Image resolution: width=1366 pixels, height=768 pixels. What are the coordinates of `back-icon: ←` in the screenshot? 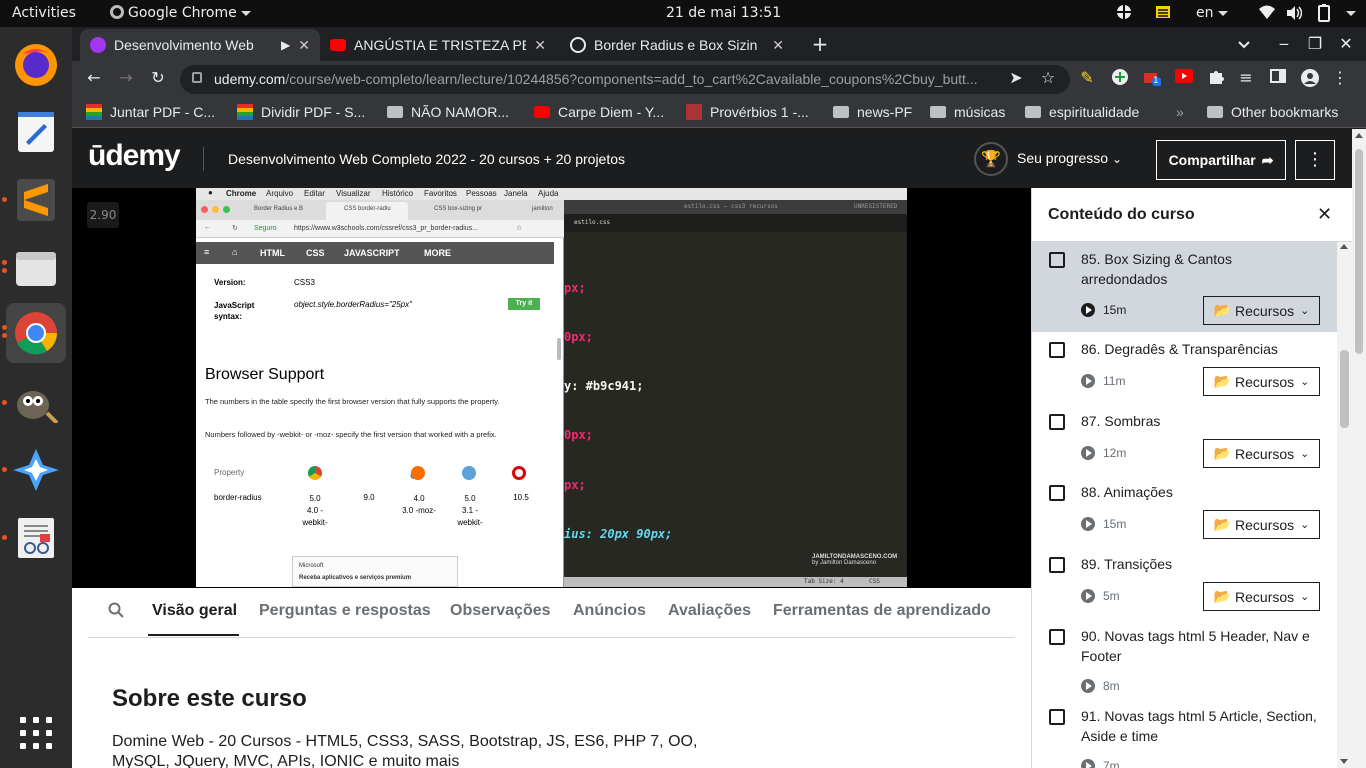 It's located at (94, 77).